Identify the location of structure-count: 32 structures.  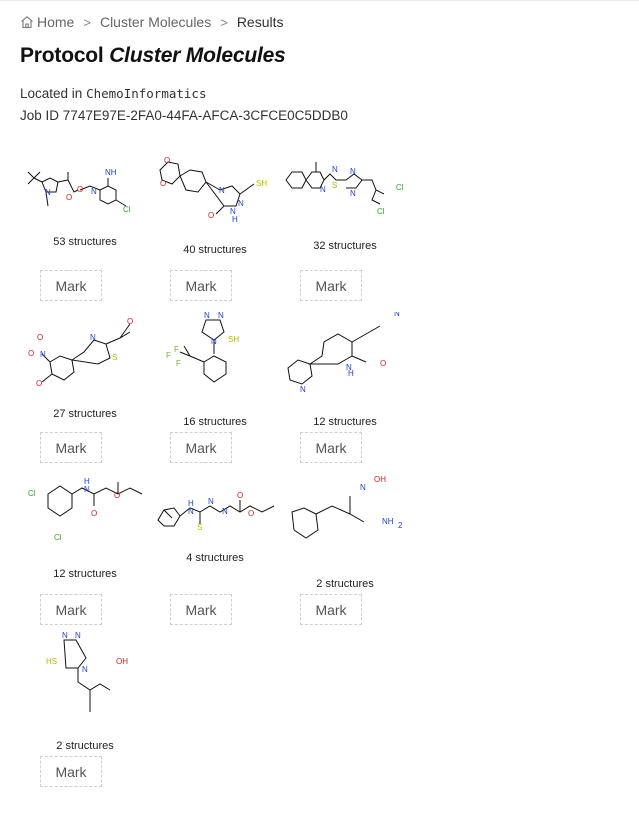
(345, 246).